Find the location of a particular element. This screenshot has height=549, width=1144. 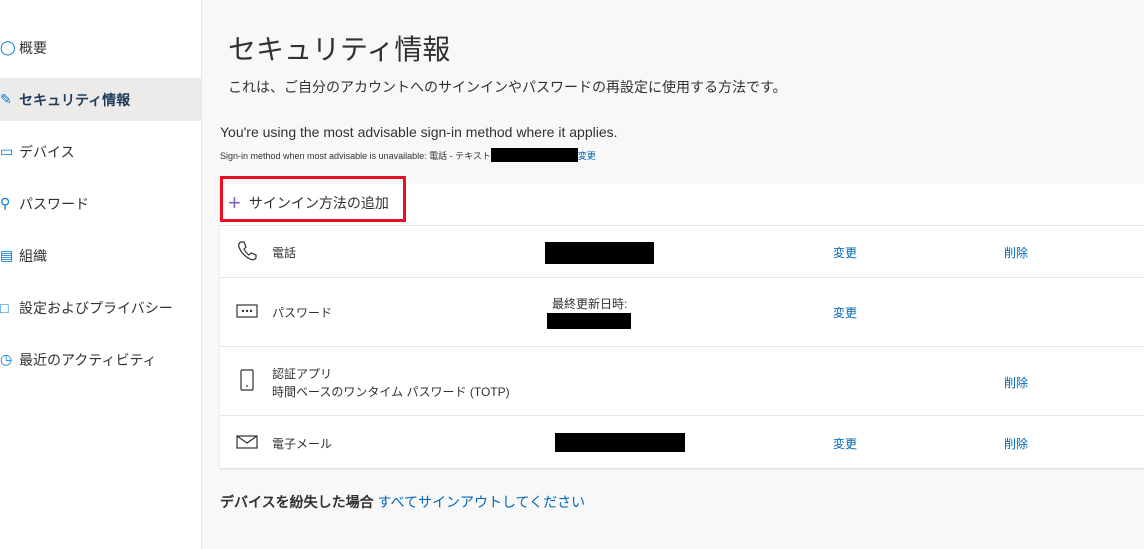

plus-icon: + is located at coordinates (234, 202).